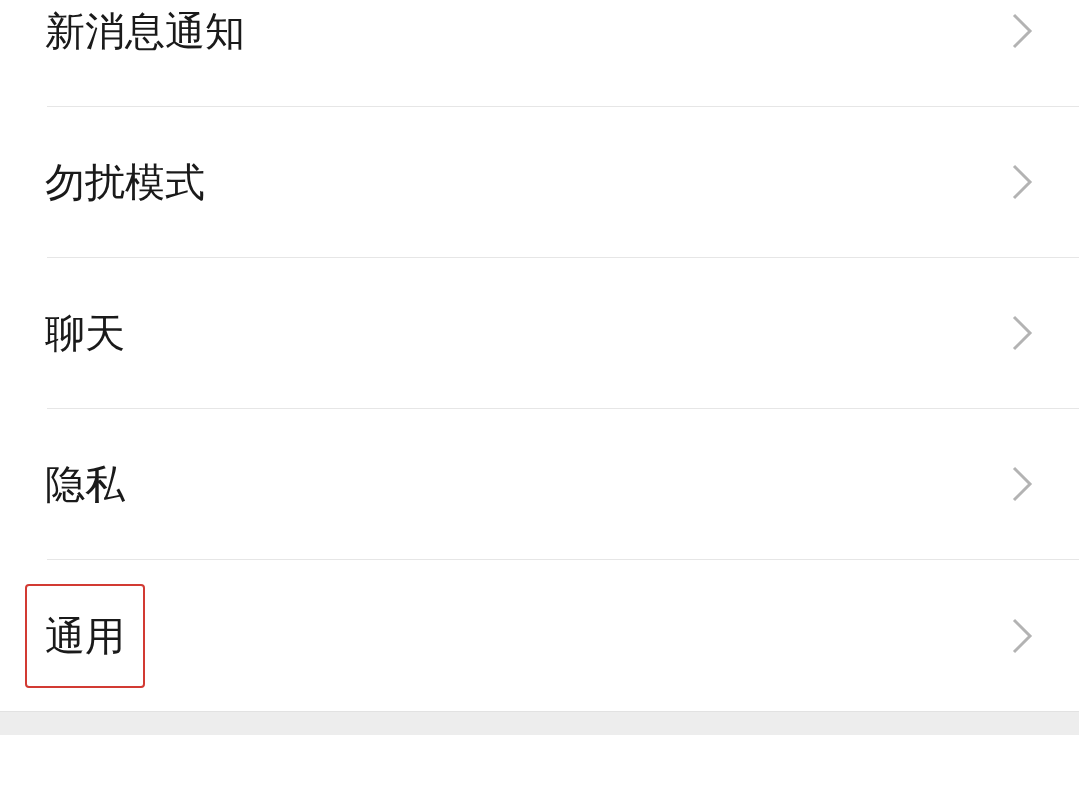 The image size is (1079, 810). I want to click on settings-item-label: 聊天, so click(85, 333).